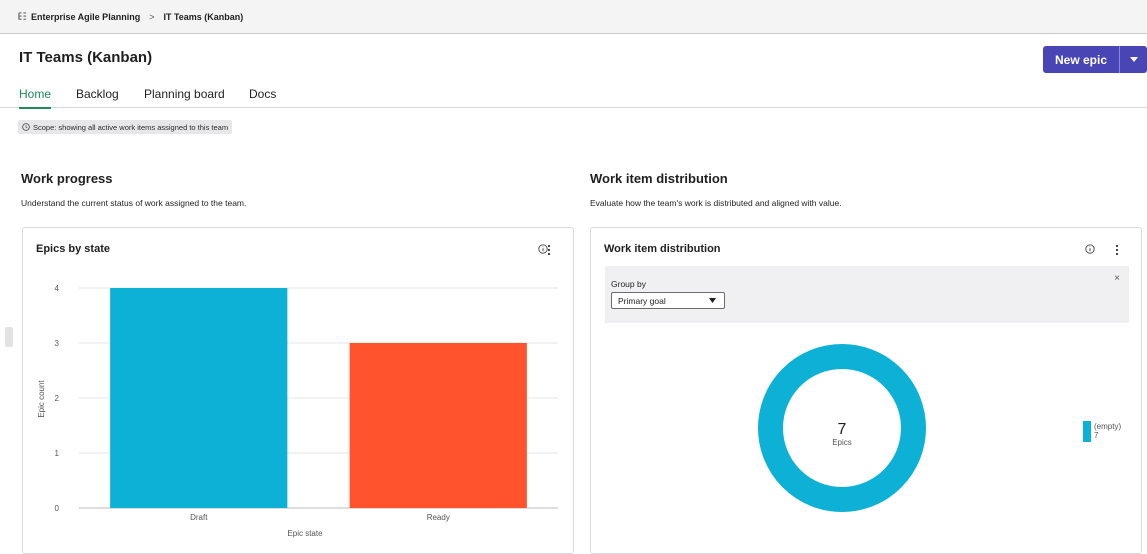  What do you see at coordinates (842, 429) in the screenshot?
I see `donut-center-value: 7` at bounding box center [842, 429].